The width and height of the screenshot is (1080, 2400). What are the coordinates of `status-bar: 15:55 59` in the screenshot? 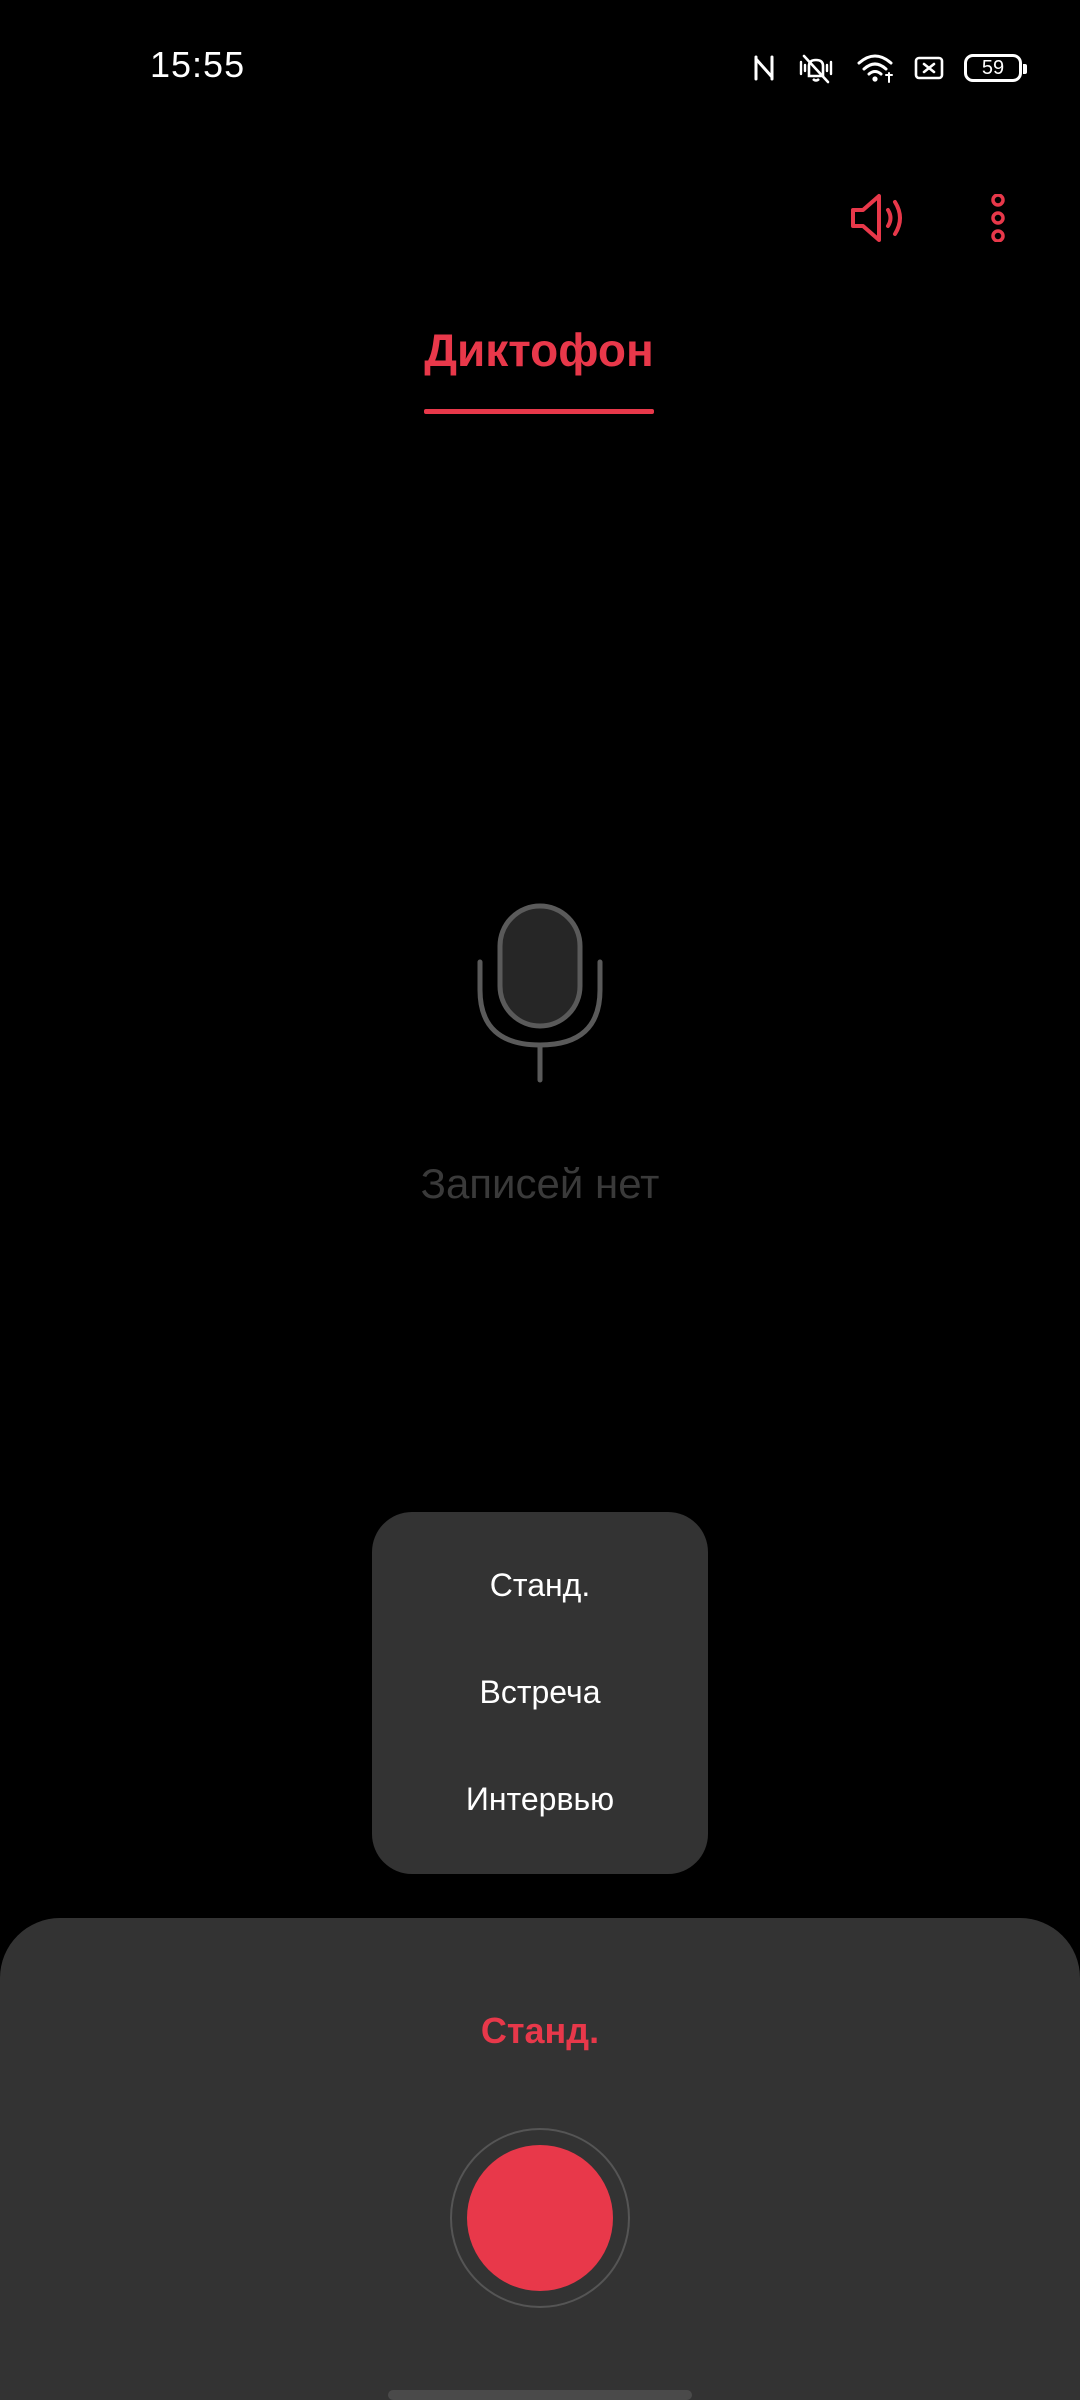 It's located at (540, 68).